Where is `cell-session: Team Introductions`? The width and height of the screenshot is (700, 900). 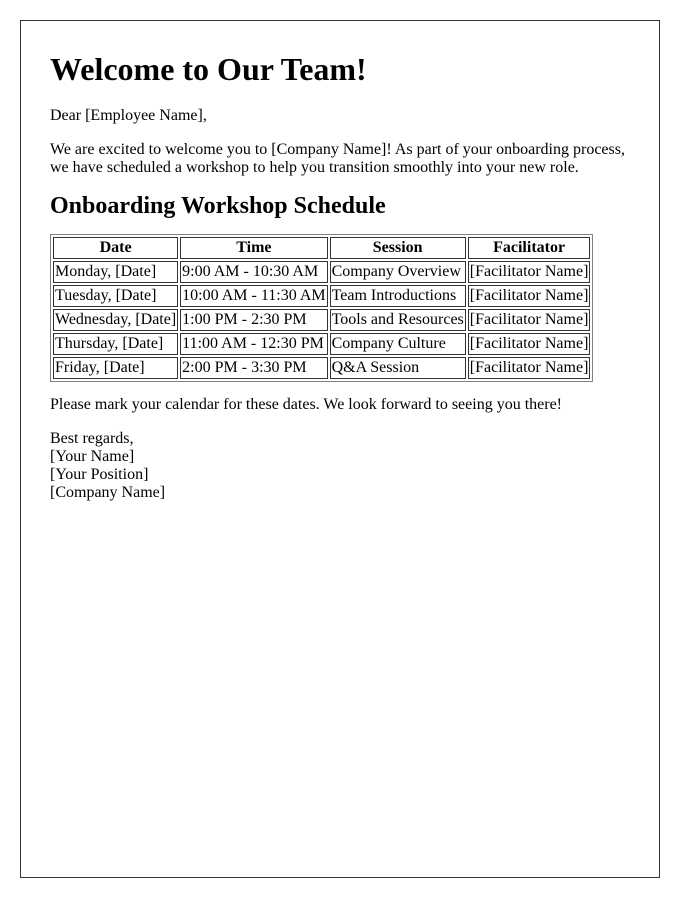
cell-session: Team Introductions is located at coordinates (397, 296).